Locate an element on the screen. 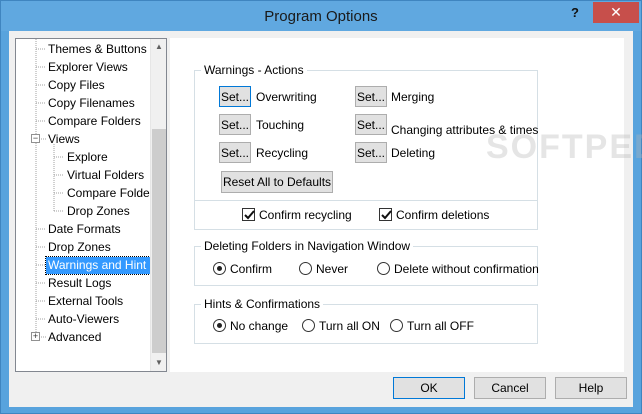 The height and width of the screenshot is (414, 642). scroll-thumb is located at coordinates (159, 241).